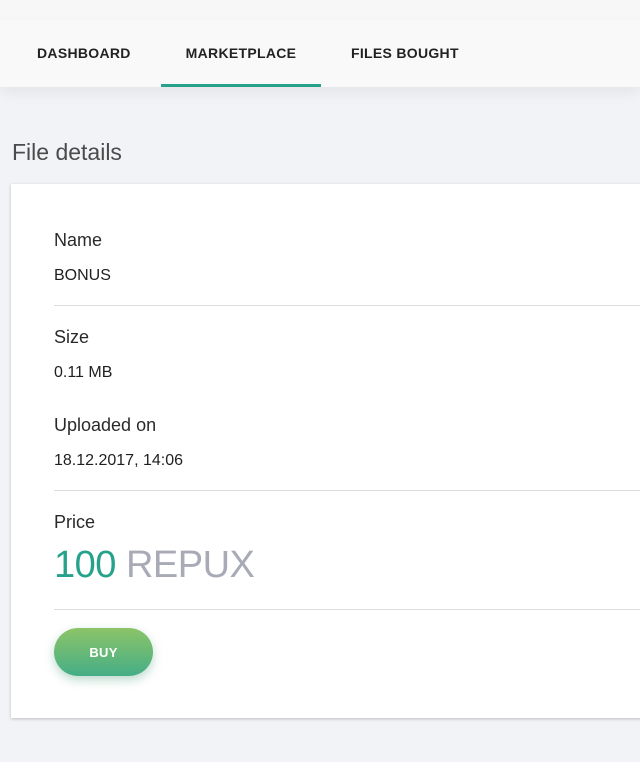 This screenshot has height=762, width=640. What do you see at coordinates (67, 152) in the screenshot?
I see `page-title: File details` at bounding box center [67, 152].